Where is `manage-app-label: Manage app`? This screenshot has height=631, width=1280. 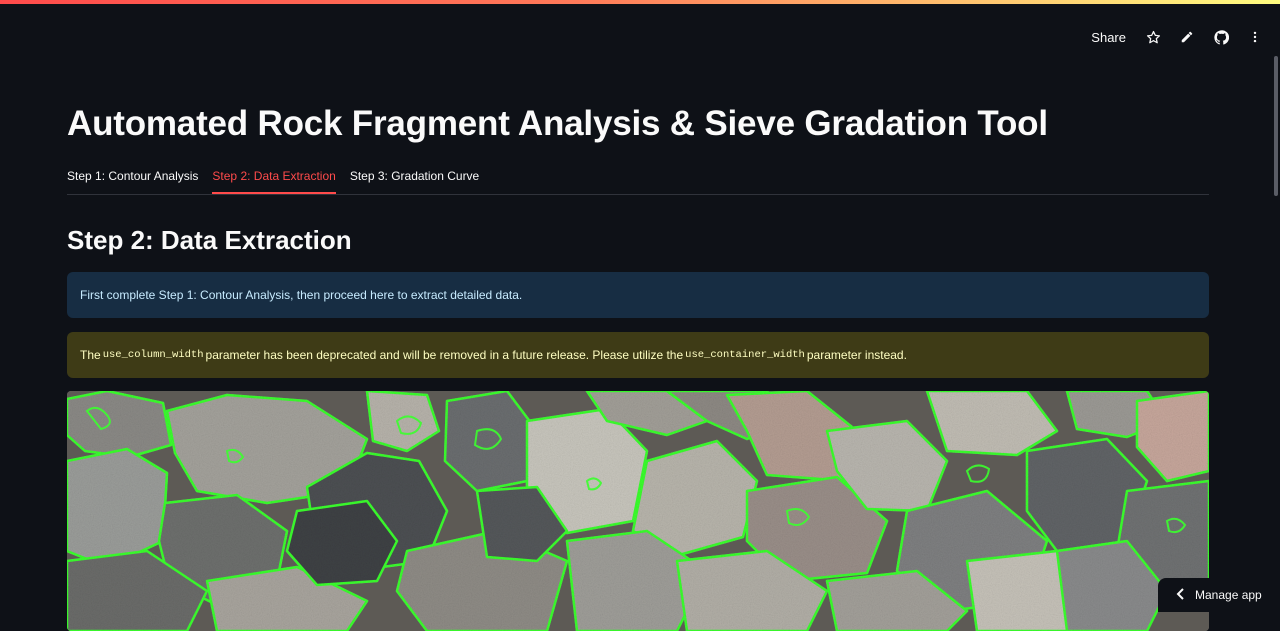
manage-app-label: Manage app is located at coordinates (1228, 595).